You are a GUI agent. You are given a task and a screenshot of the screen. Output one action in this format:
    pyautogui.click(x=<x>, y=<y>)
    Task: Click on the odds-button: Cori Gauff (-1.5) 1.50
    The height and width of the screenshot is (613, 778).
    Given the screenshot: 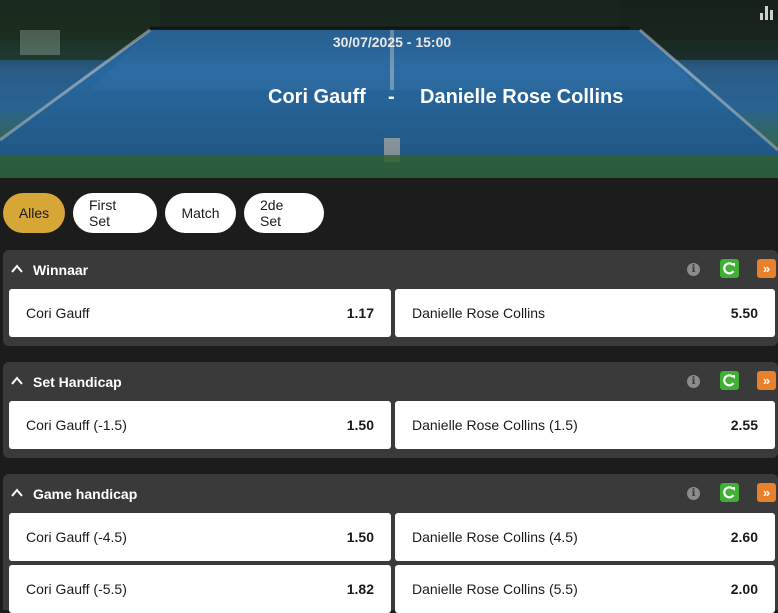 What is the action you would take?
    pyautogui.click(x=200, y=425)
    